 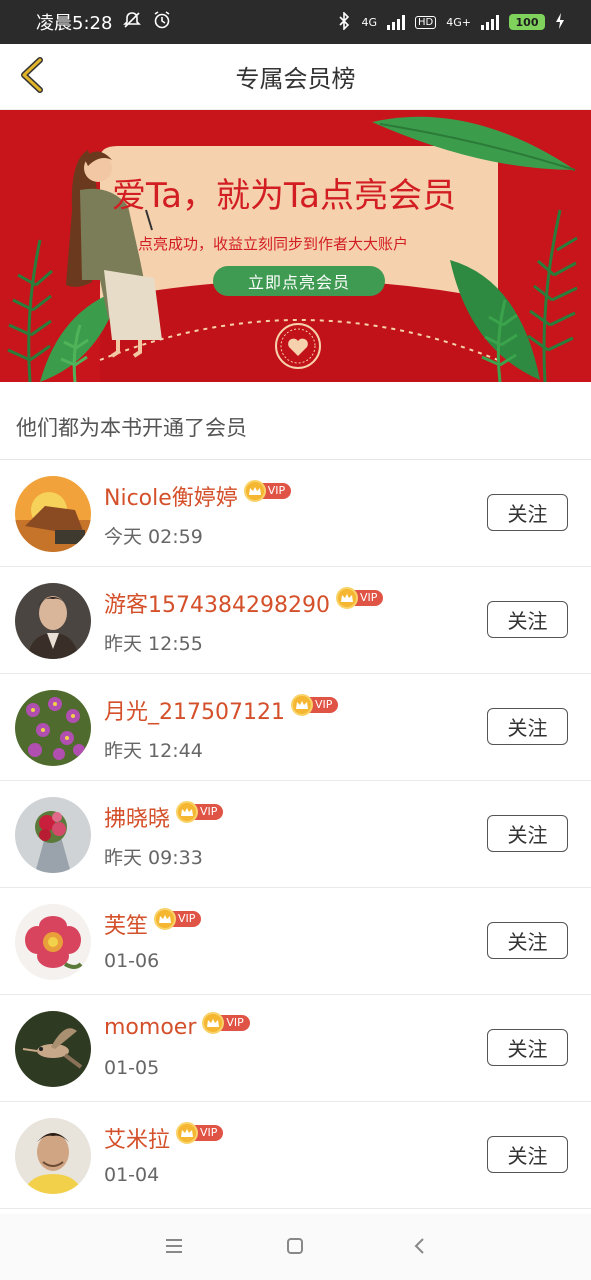 I want to click on member-name-text: momoer, so click(x=150, y=1027).